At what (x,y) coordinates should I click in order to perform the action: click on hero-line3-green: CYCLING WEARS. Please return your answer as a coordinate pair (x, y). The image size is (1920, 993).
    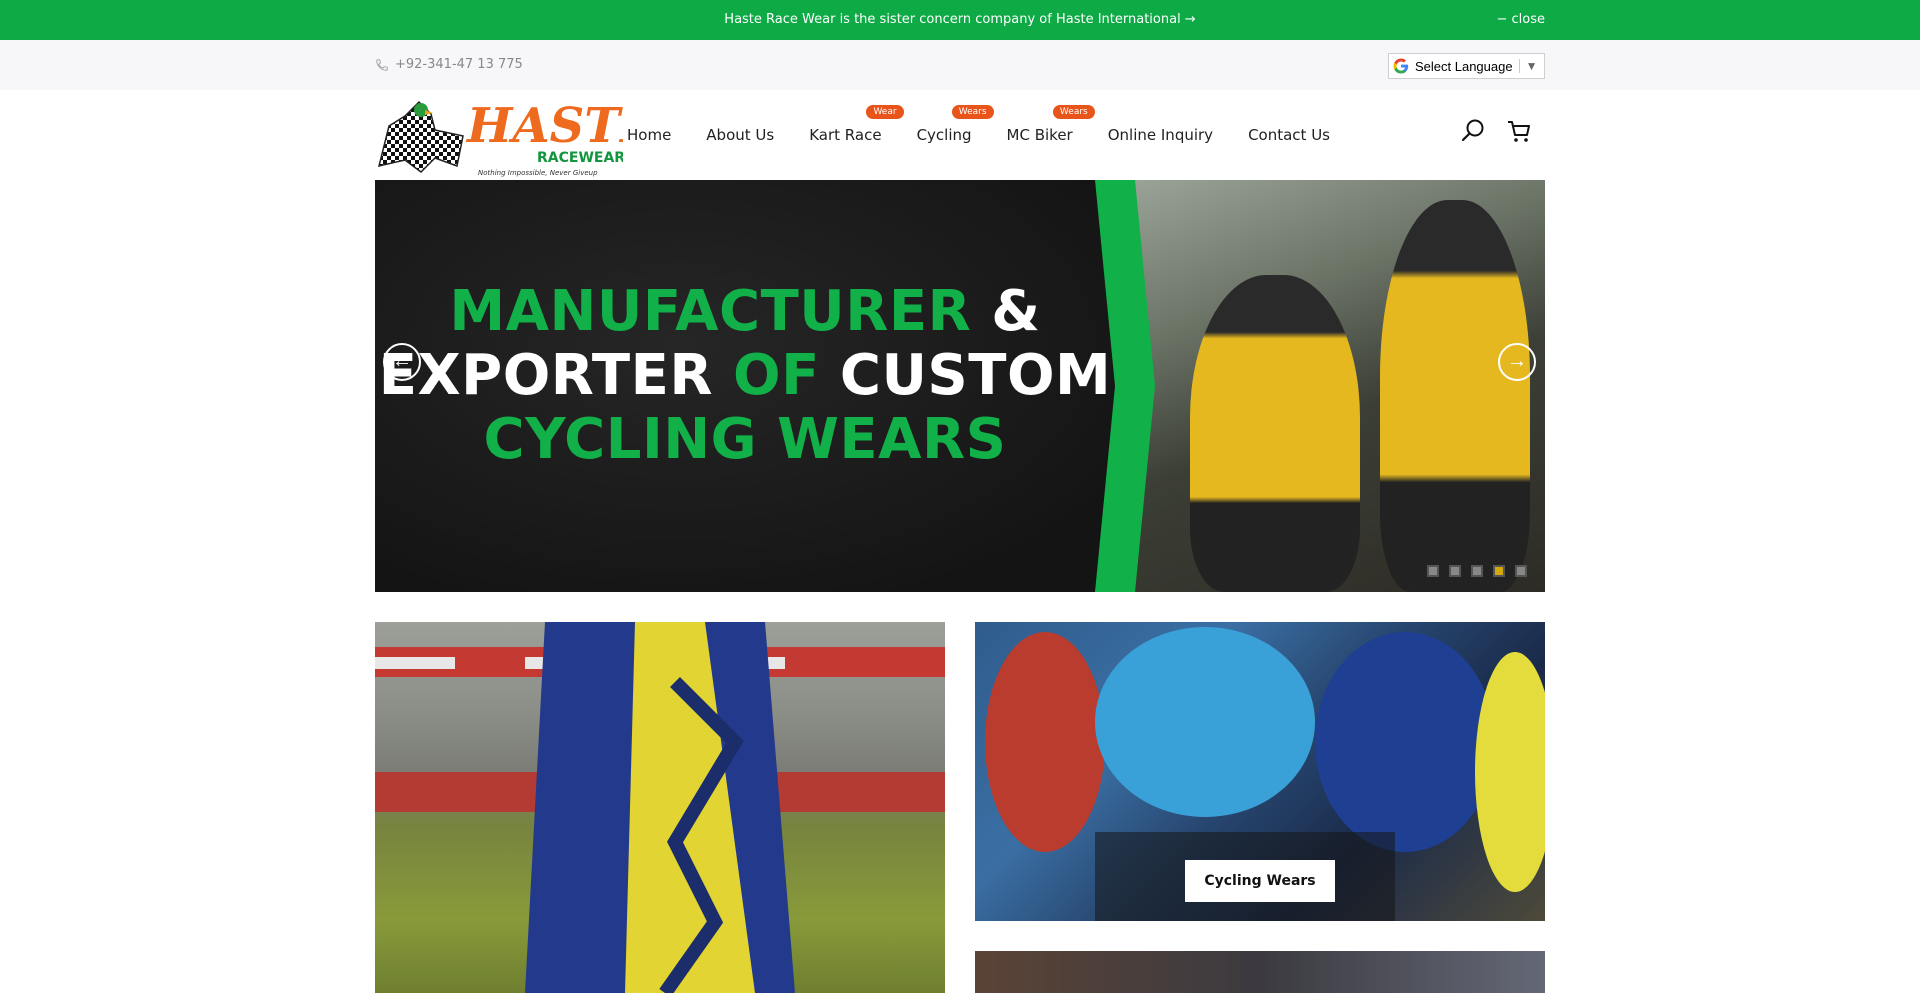
    Looking at the image, I should click on (745, 439).